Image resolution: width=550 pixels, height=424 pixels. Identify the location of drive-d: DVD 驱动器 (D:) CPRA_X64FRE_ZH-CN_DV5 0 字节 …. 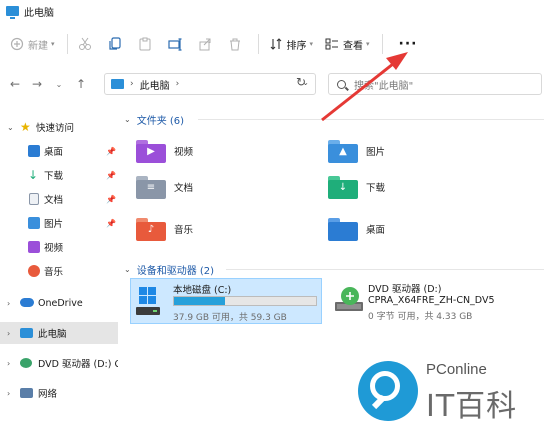
(437, 301).